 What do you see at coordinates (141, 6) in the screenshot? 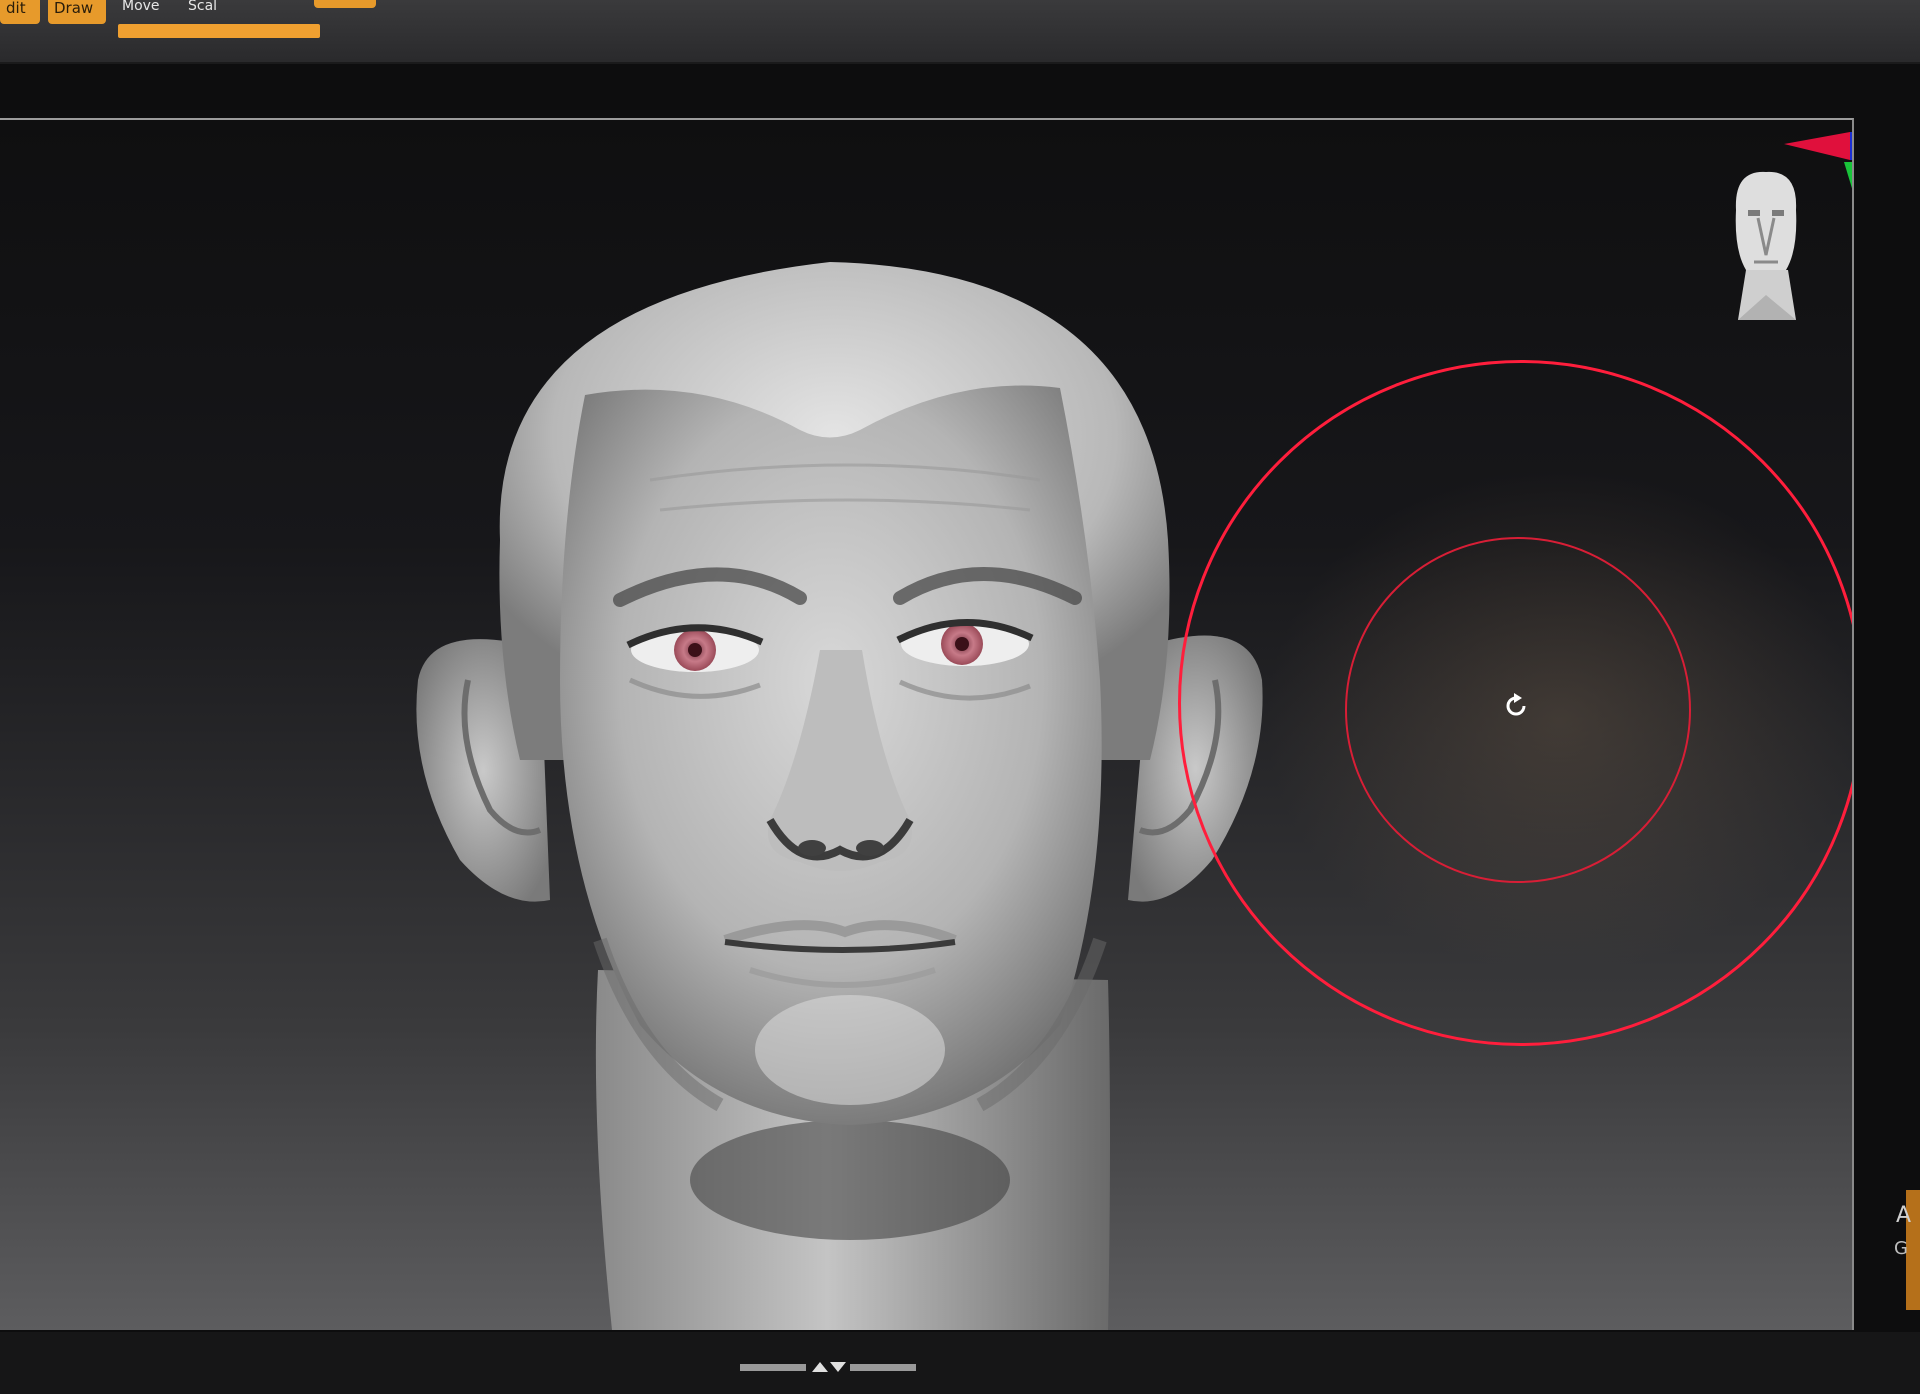
I see `move-button: Move` at bounding box center [141, 6].